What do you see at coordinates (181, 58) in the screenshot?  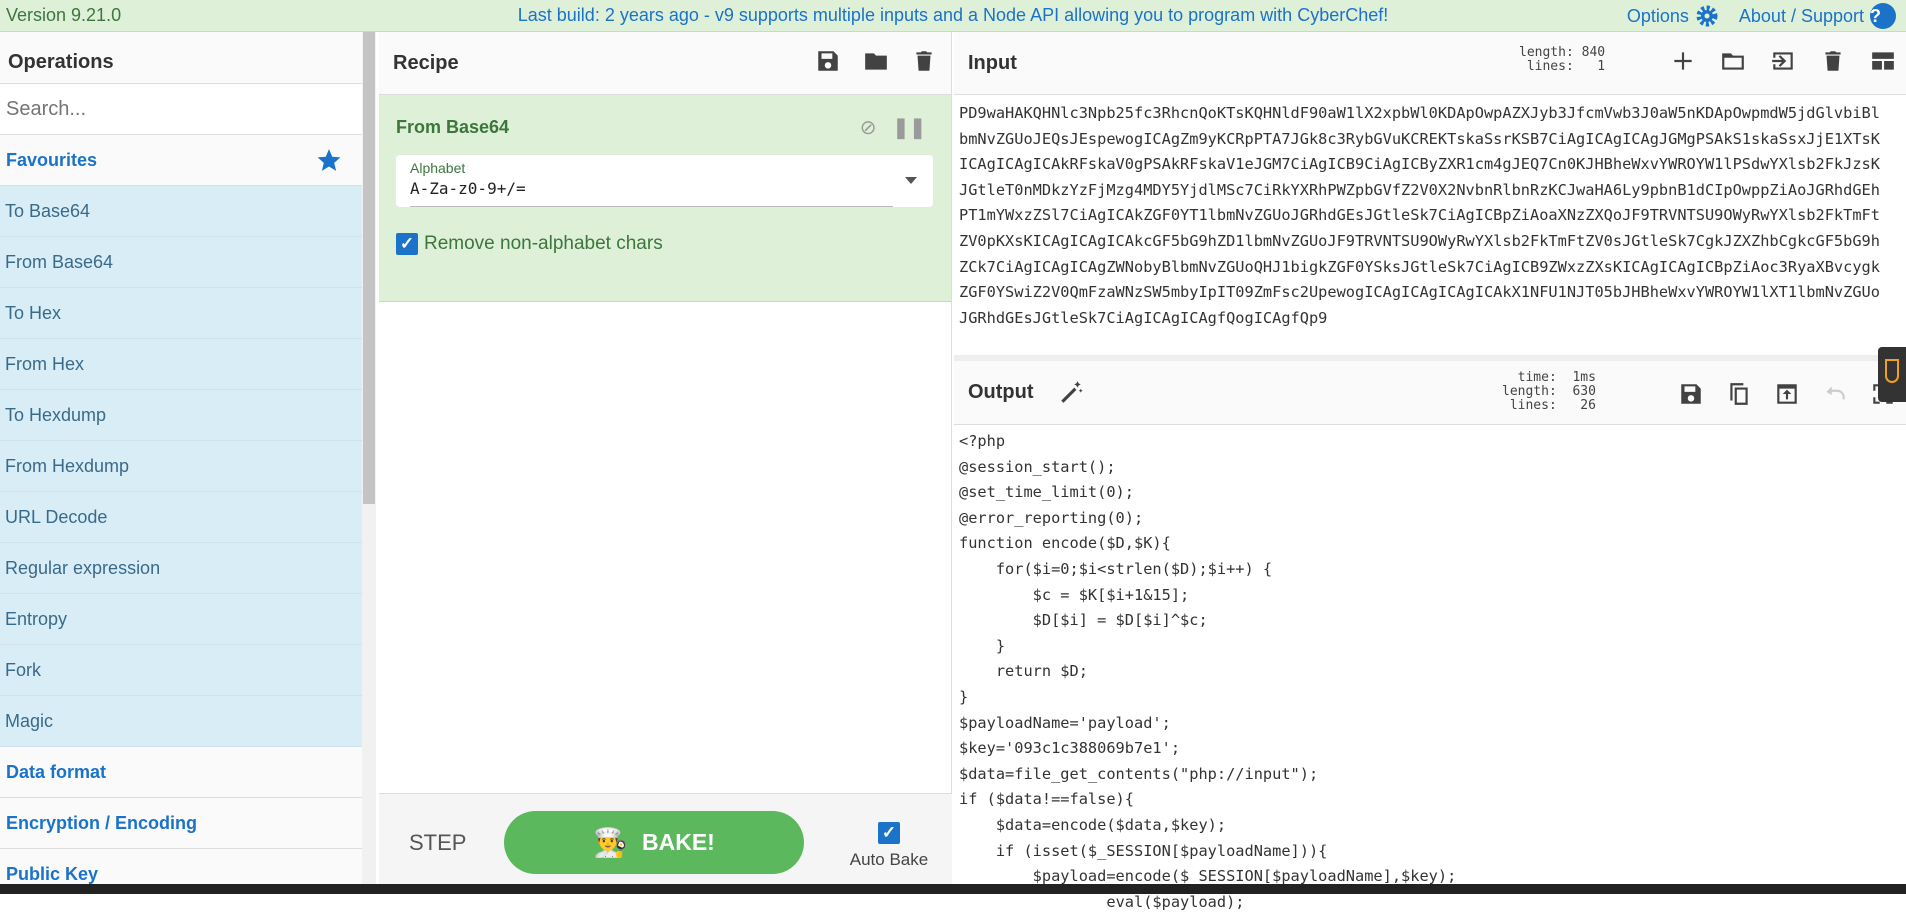 I see `operations-title: Operations` at bounding box center [181, 58].